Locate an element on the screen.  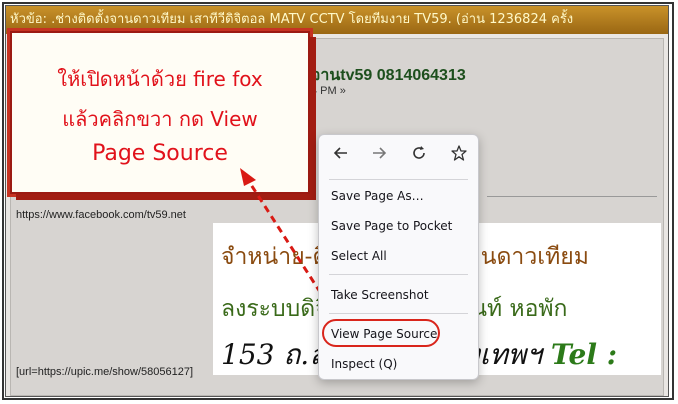
arrow-right-icon is located at coordinates (379, 157).